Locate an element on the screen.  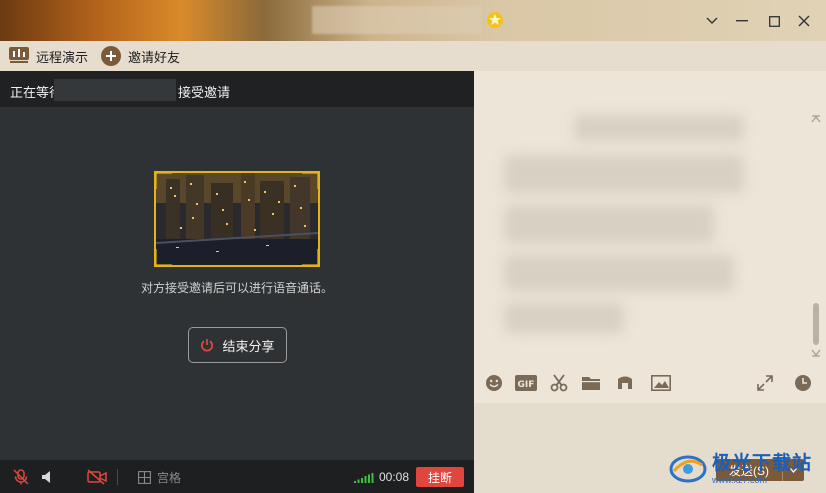
scroll-down-icon is located at coordinates (816, 353).